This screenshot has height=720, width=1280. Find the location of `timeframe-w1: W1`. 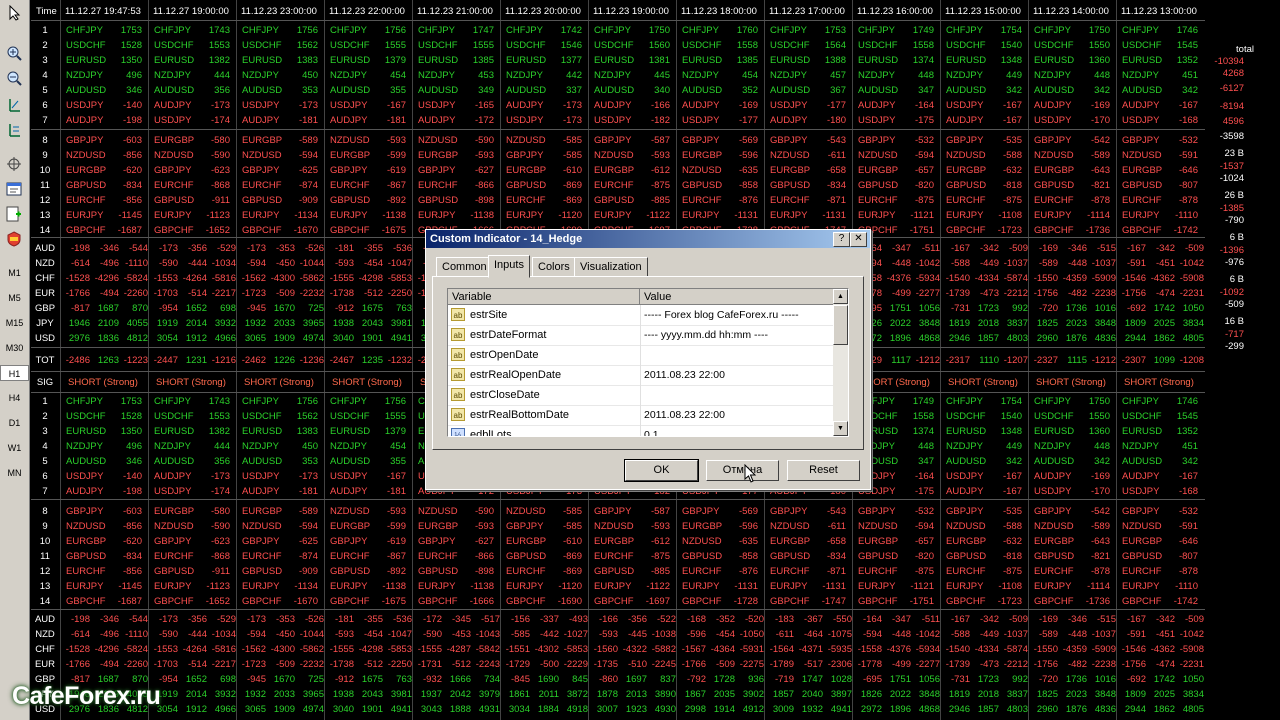

timeframe-w1: W1 is located at coordinates (14, 448).